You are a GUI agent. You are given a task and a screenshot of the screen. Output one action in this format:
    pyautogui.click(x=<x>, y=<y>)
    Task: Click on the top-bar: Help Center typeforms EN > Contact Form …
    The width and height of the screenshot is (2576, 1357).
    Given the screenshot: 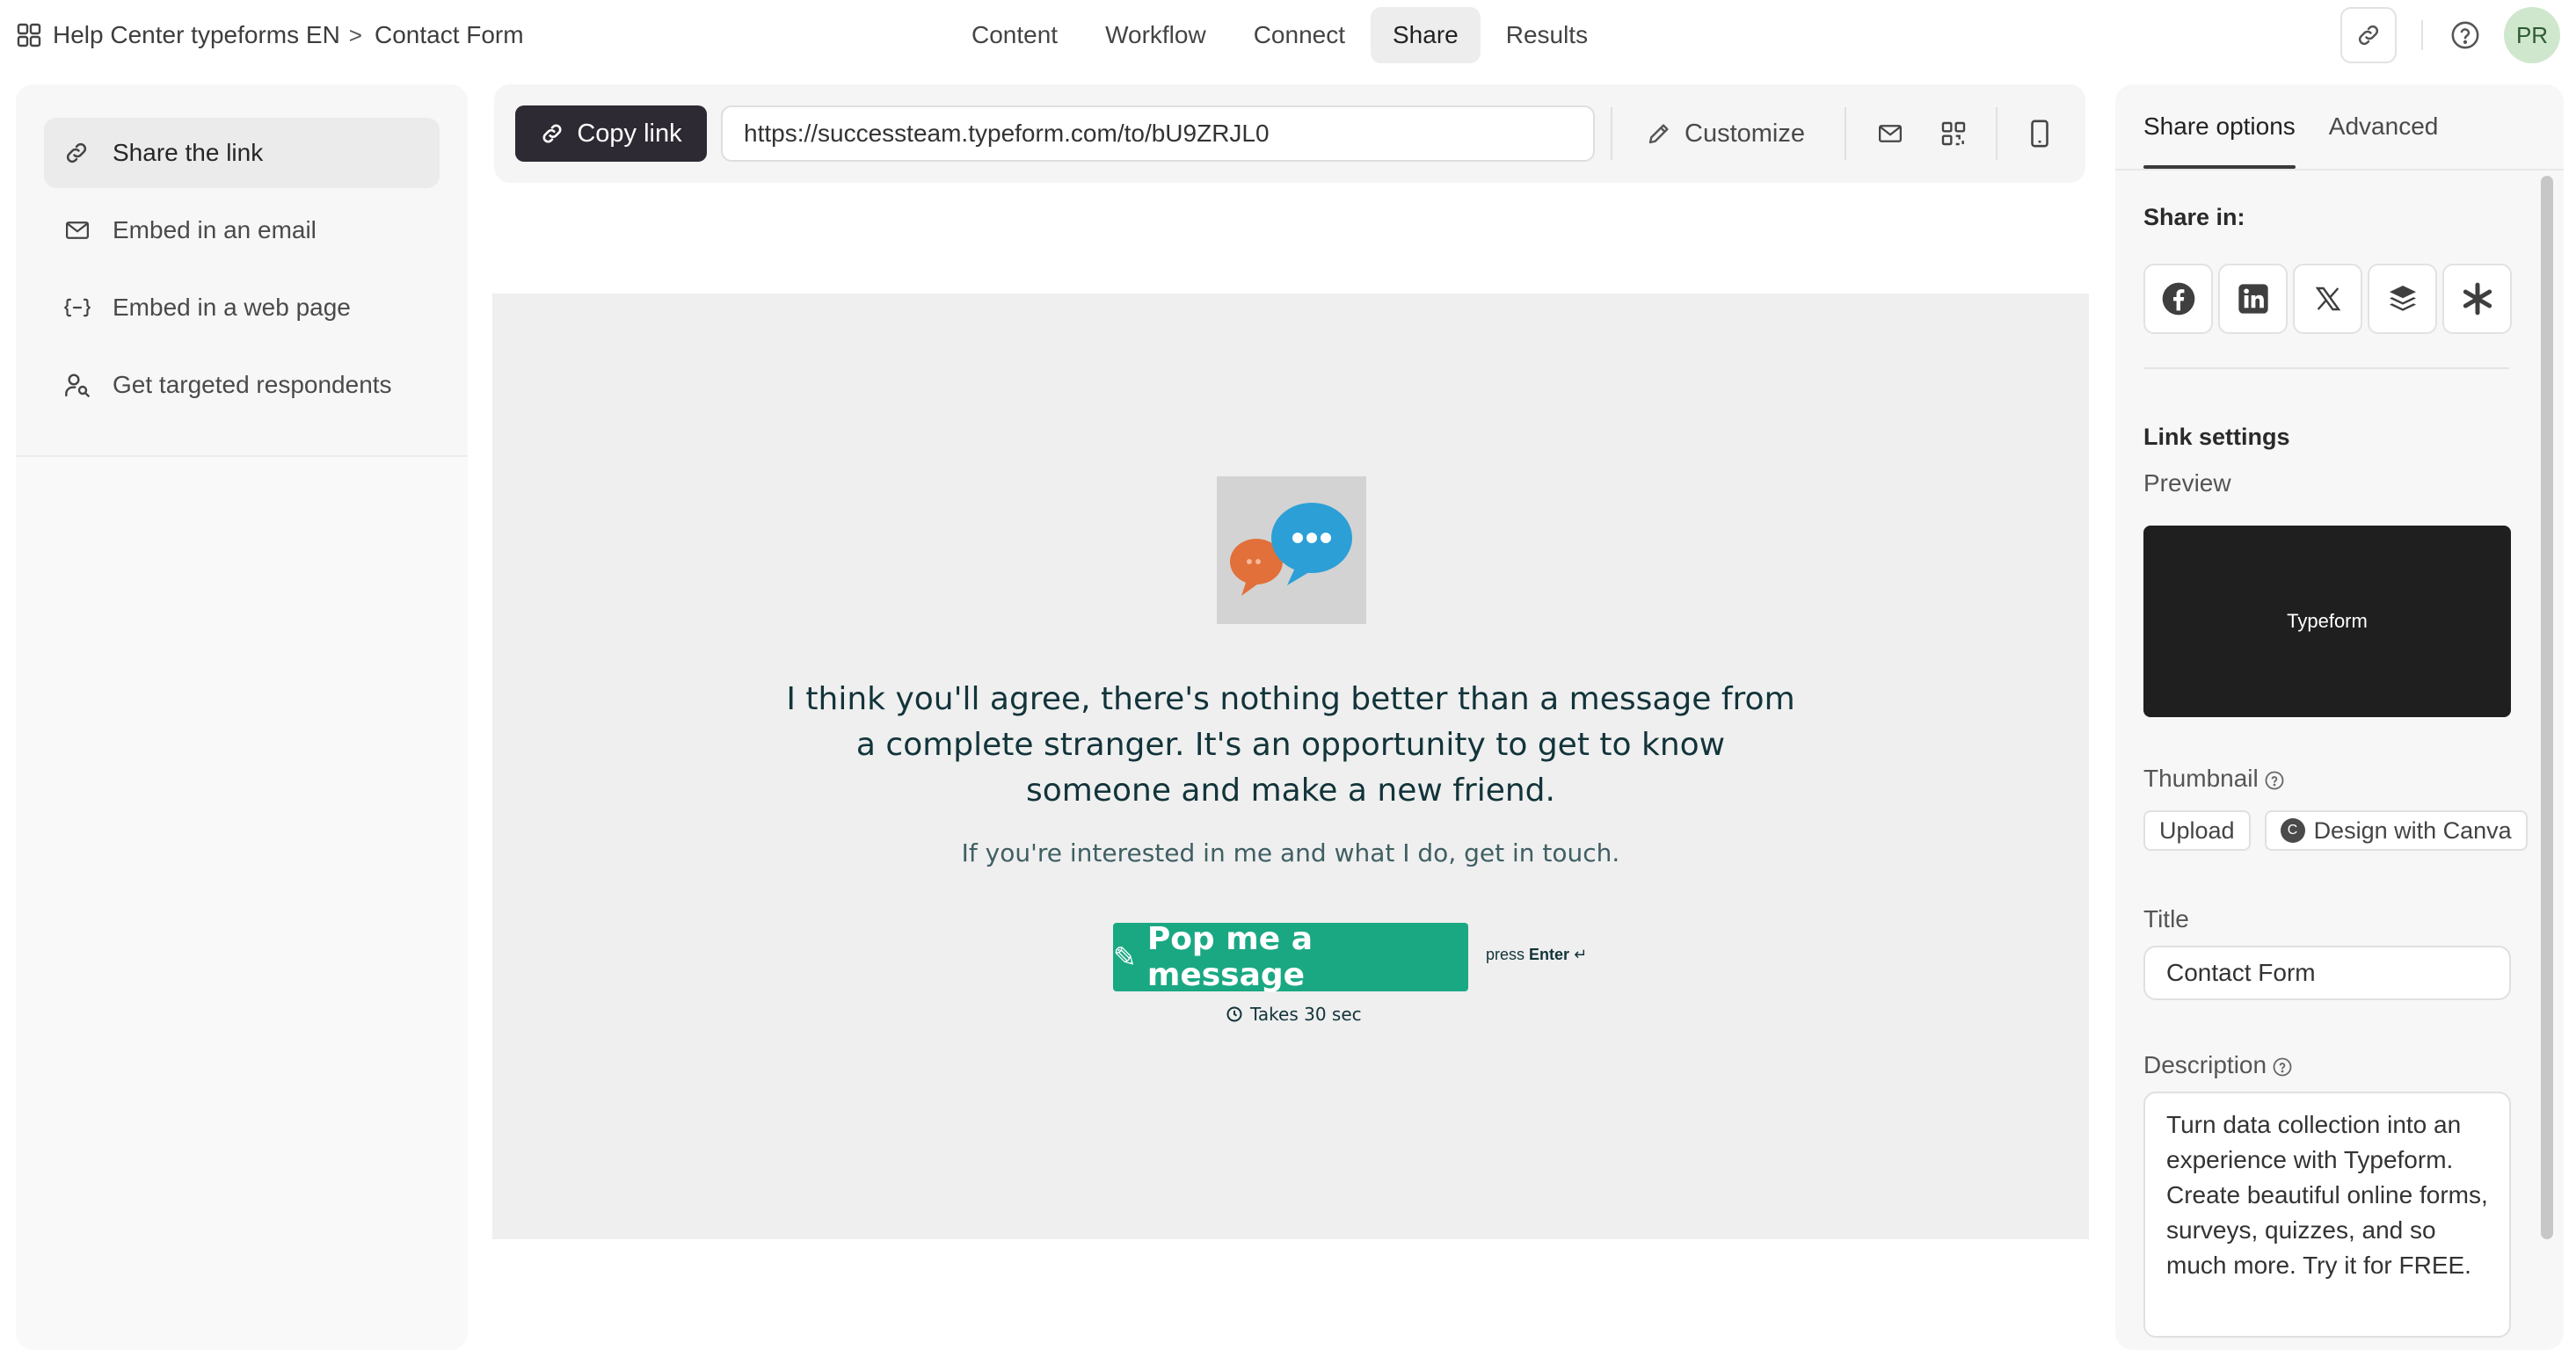 What is the action you would take?
    pyautogui.click(x=1288, y=35)
    